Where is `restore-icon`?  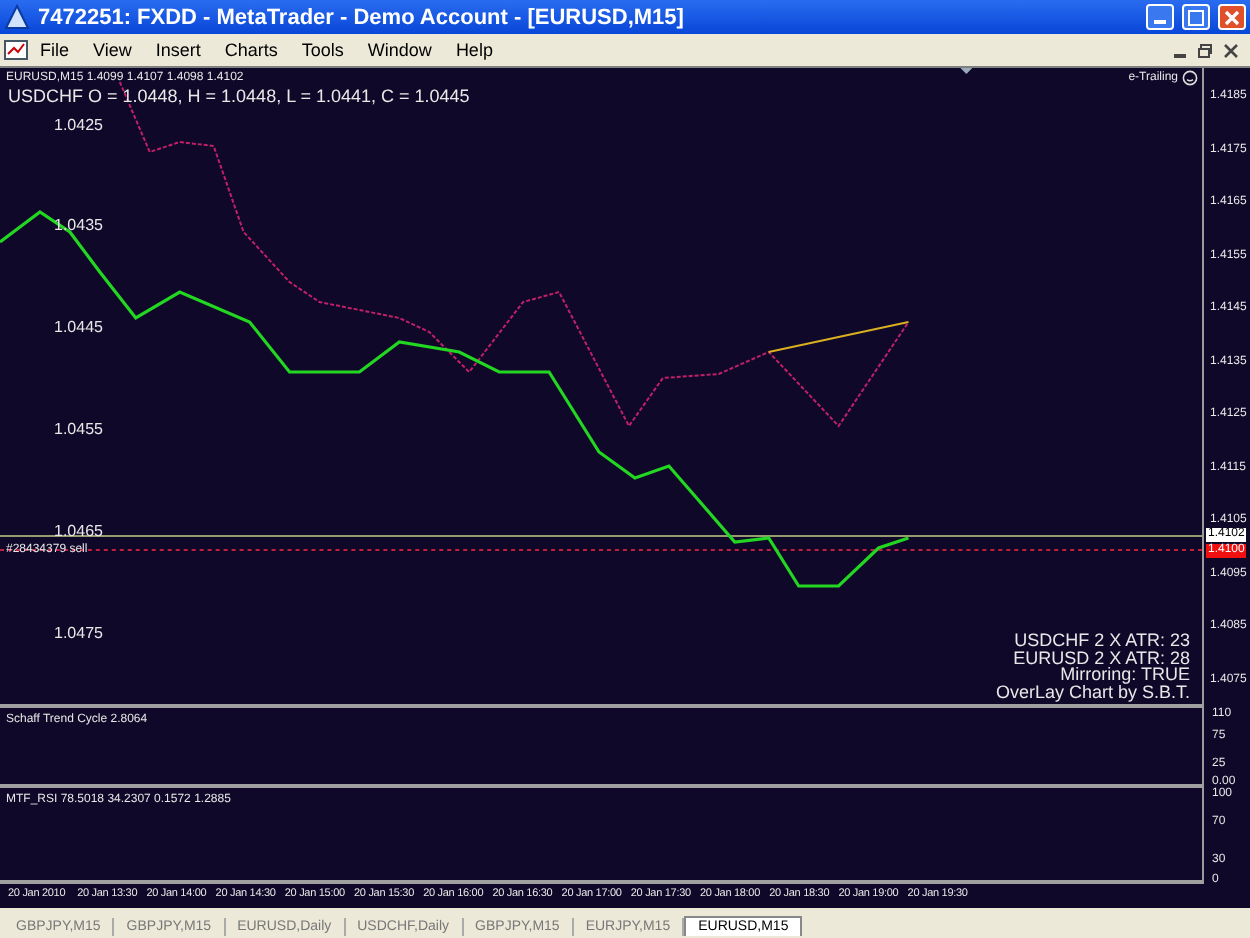
restore-icon is located at coordinates (1205, 50).